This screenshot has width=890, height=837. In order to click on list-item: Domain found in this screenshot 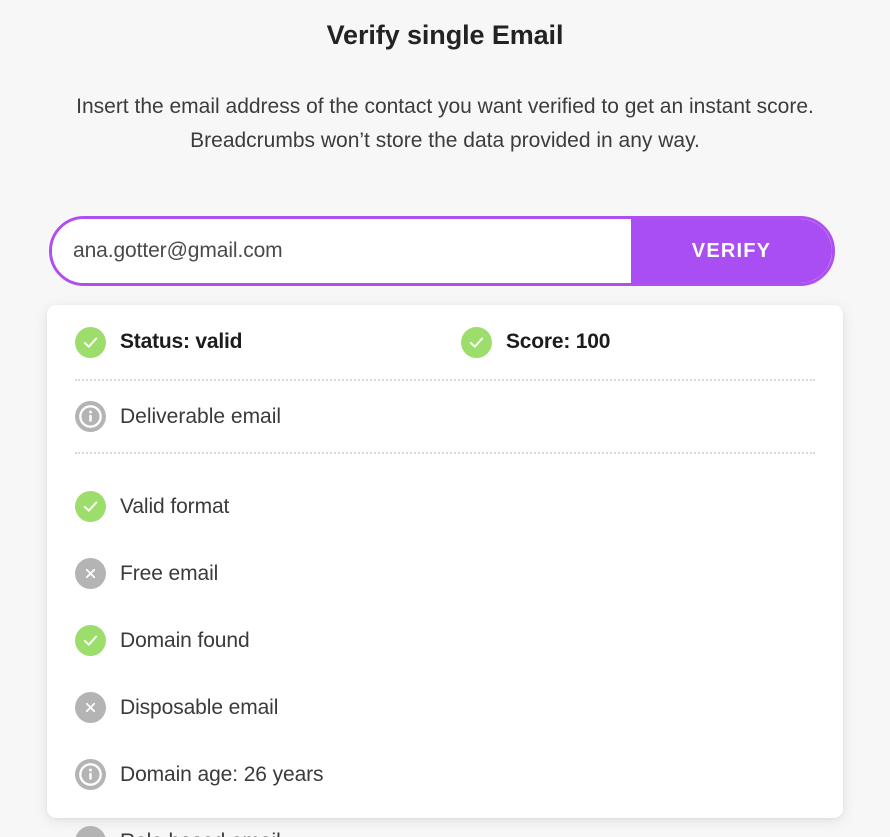, I will do `click(268, 640)`.